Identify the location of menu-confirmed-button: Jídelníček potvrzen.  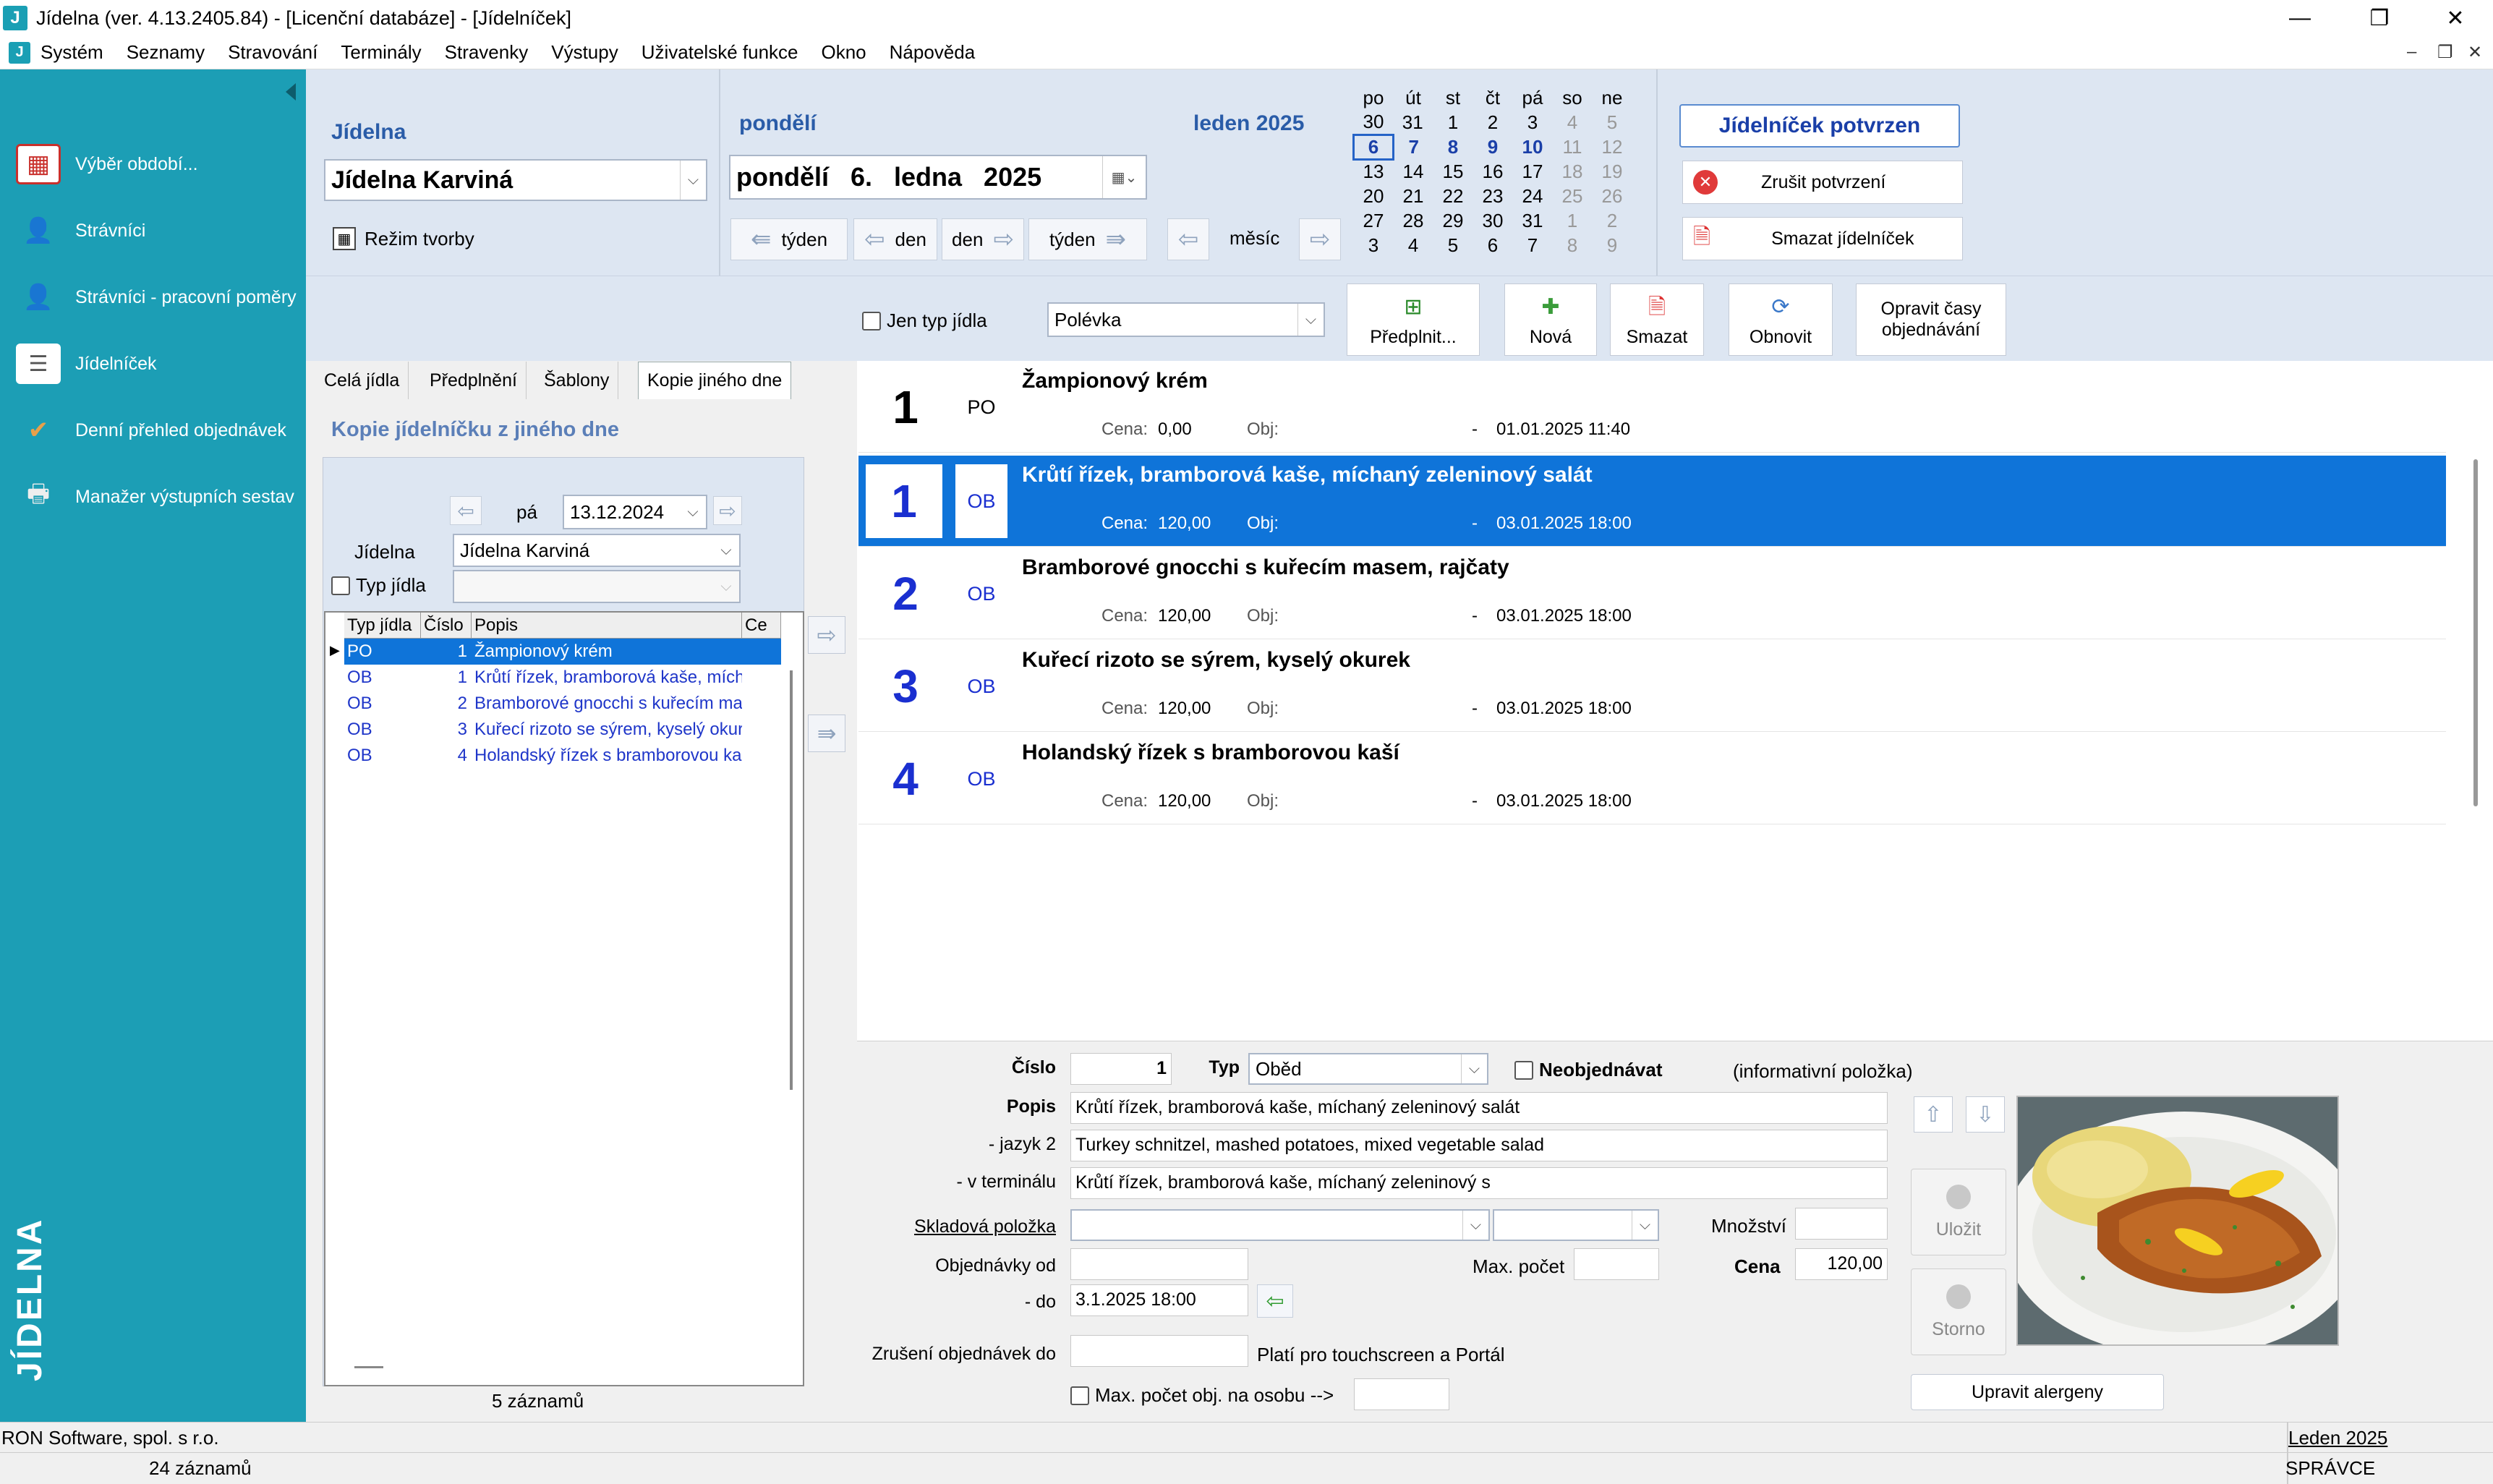
(1819, 126).